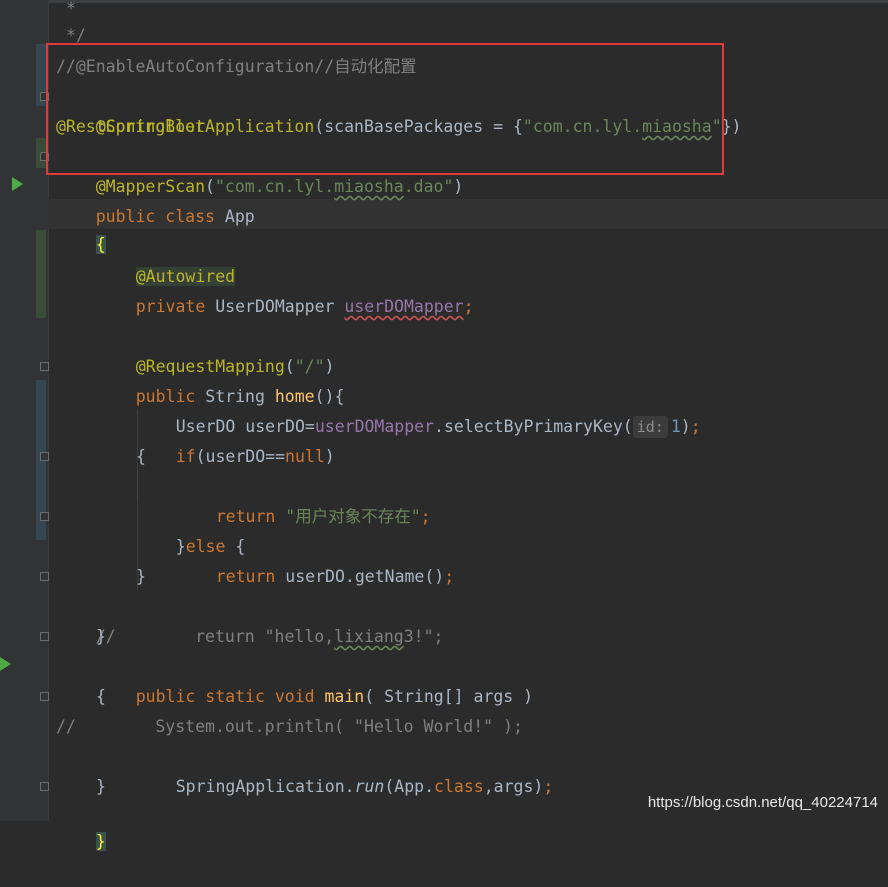  Describe the element at coordinates (5, 664) in the screenshot. I see `run-main-icon` at that location.